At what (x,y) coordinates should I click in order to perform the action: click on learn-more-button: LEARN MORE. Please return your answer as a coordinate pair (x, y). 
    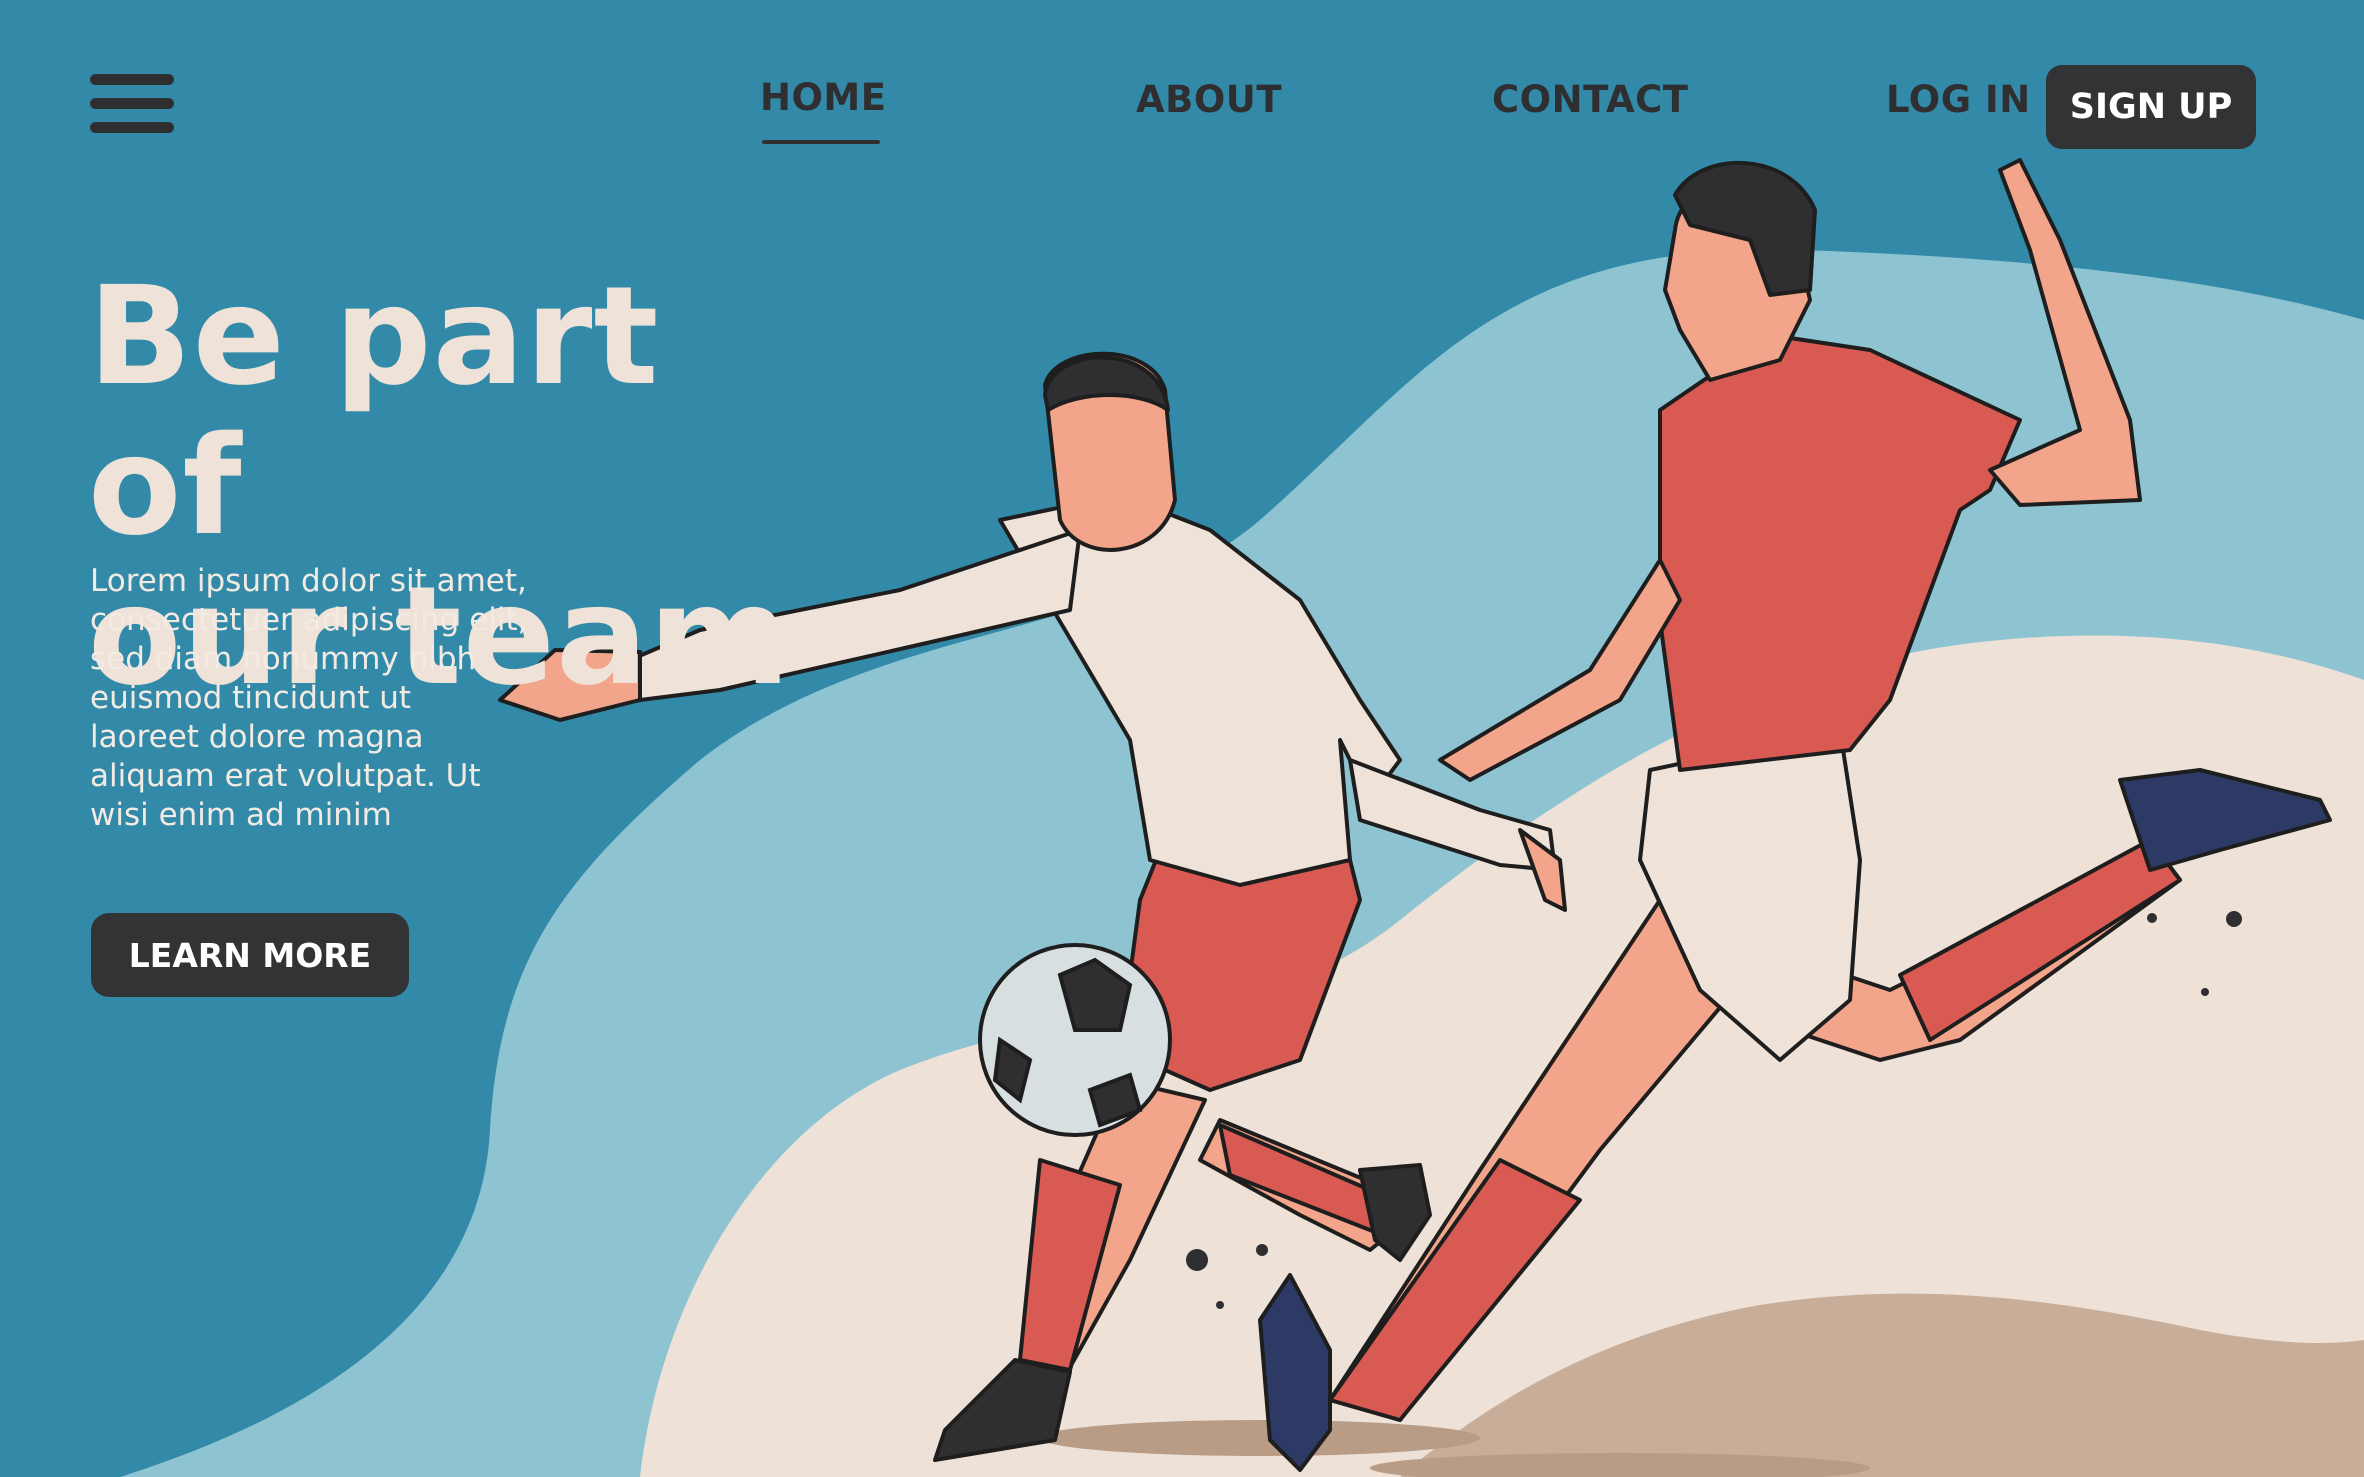
    Looking at the image, I should click on (250, 955).